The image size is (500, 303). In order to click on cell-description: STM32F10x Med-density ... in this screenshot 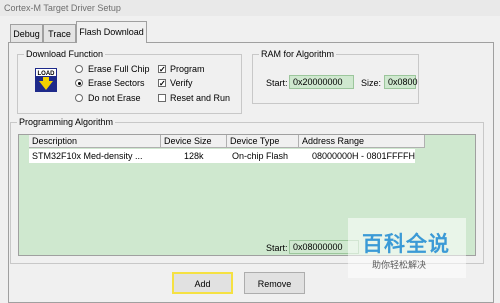, I will do `click(87, 156)`.